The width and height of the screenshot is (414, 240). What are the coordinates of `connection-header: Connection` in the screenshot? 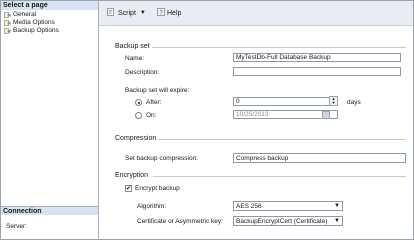 It's located at (49, 210).